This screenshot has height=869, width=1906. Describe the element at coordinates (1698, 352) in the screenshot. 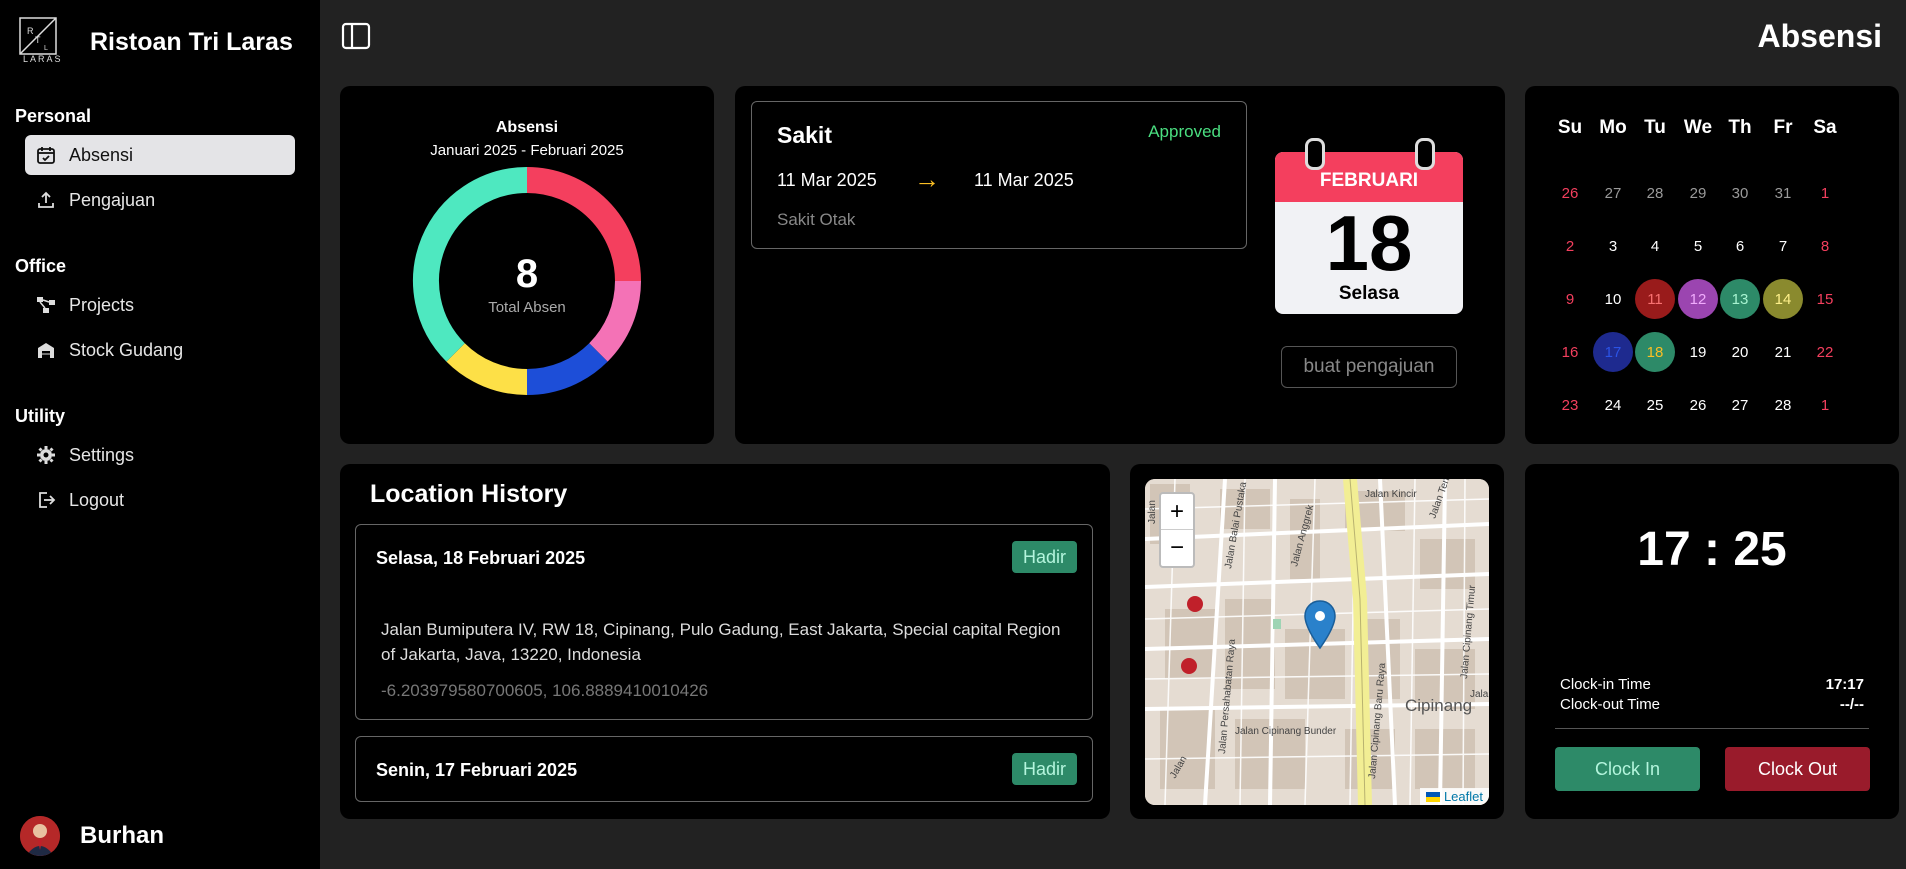

I see `calendar-day: 19` at that location.